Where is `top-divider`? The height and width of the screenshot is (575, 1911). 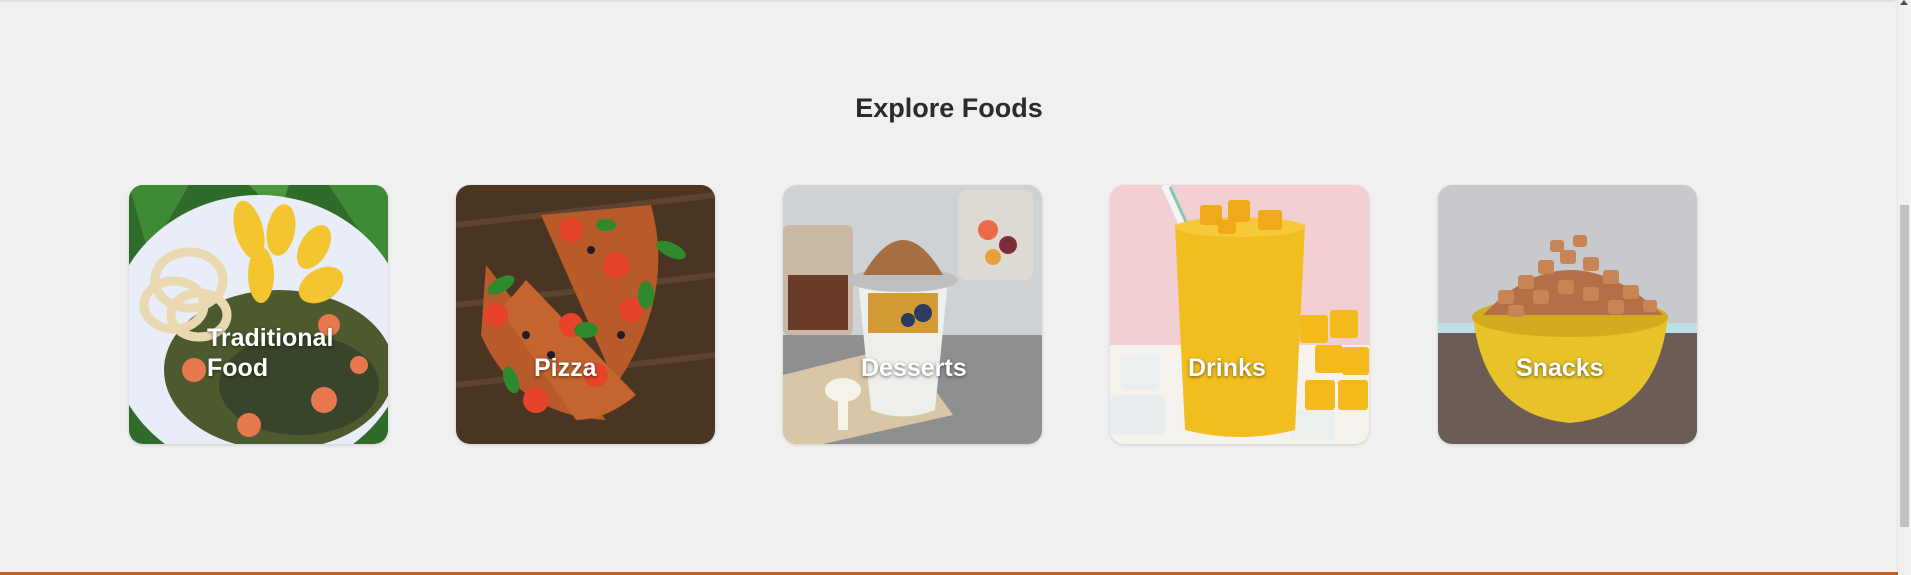 top-divider is located at coordinates (947, 1).